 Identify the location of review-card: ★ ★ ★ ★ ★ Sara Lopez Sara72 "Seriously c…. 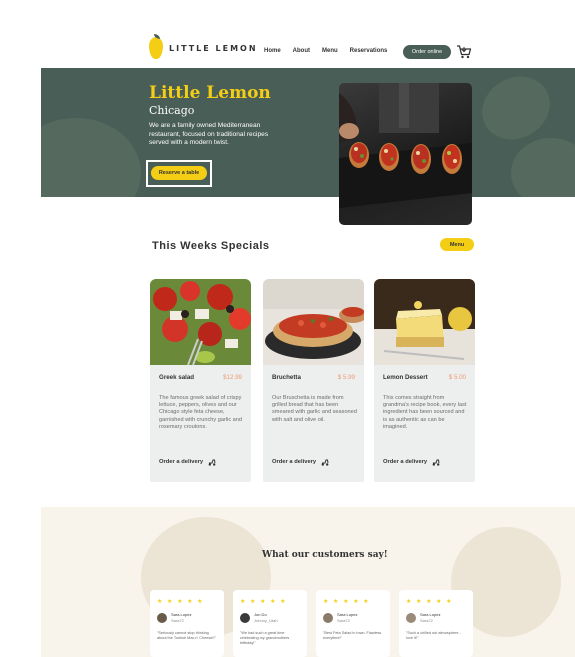
(187, 623).